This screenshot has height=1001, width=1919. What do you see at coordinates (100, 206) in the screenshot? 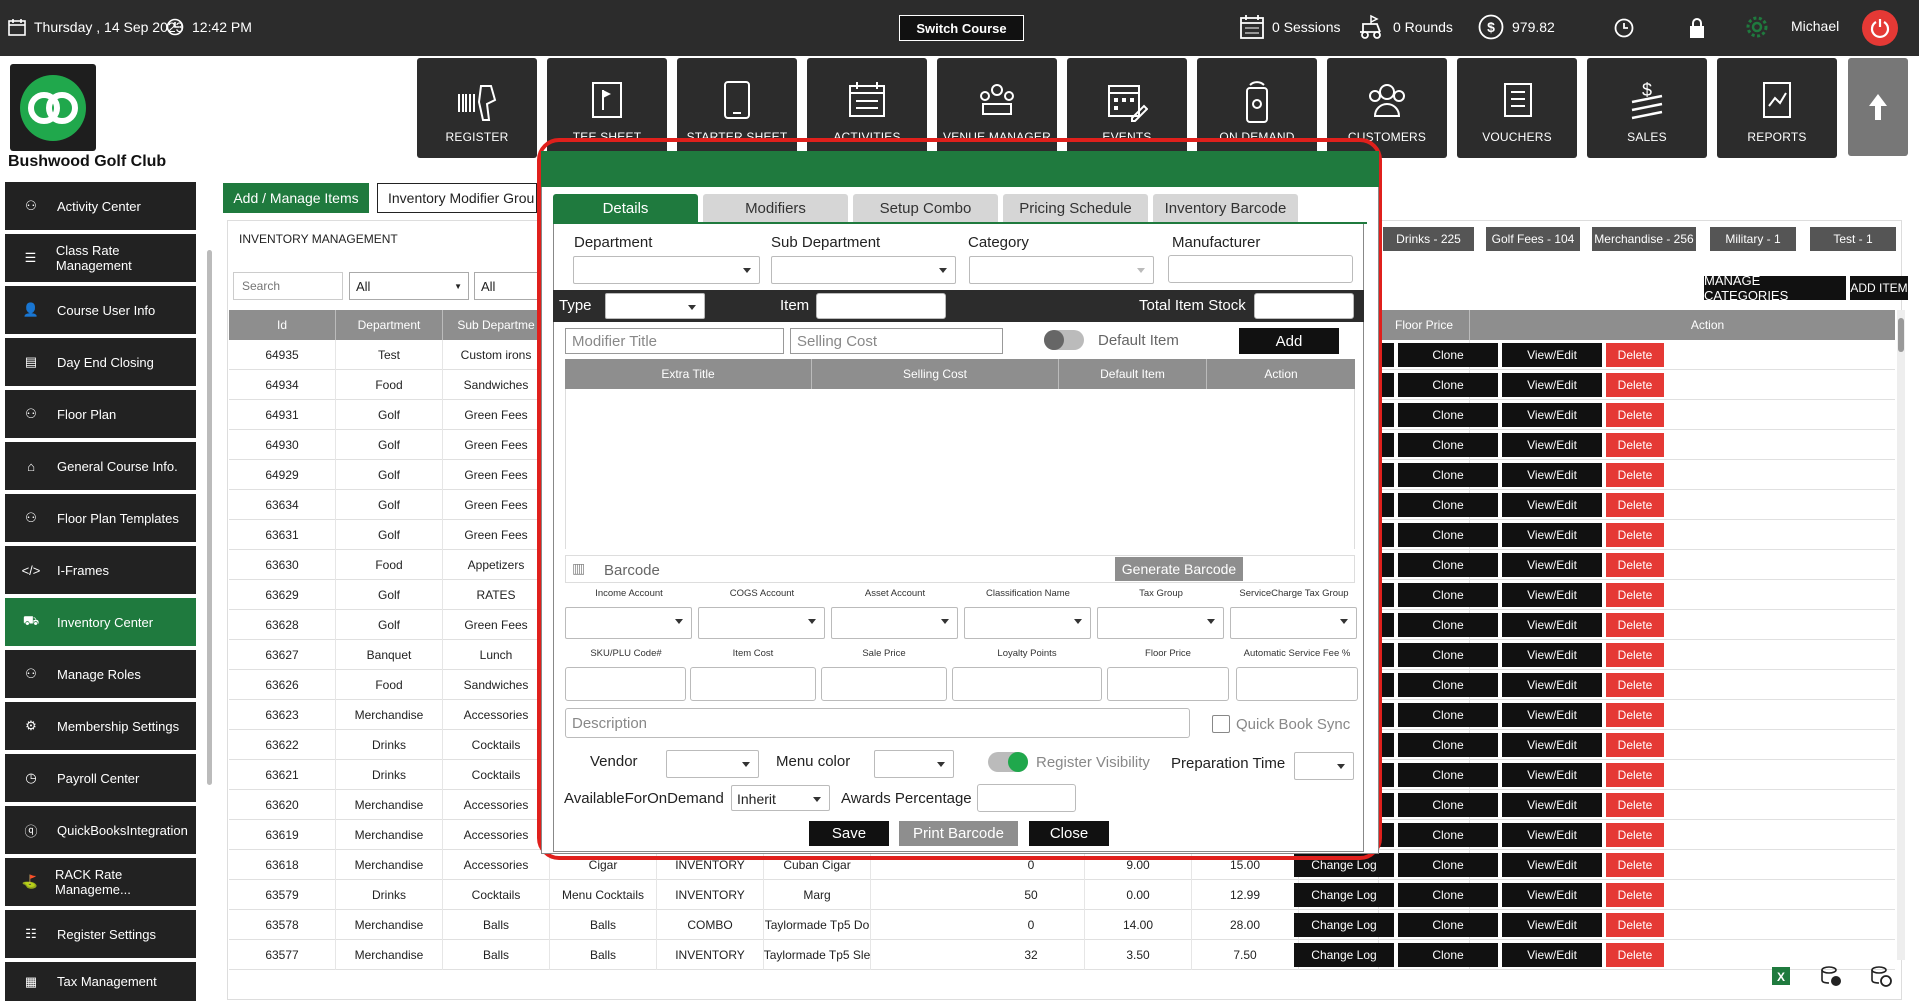
I see `sidebar-item-activity-center: ⚇ Activity Center` at bounding box center [100, 206].